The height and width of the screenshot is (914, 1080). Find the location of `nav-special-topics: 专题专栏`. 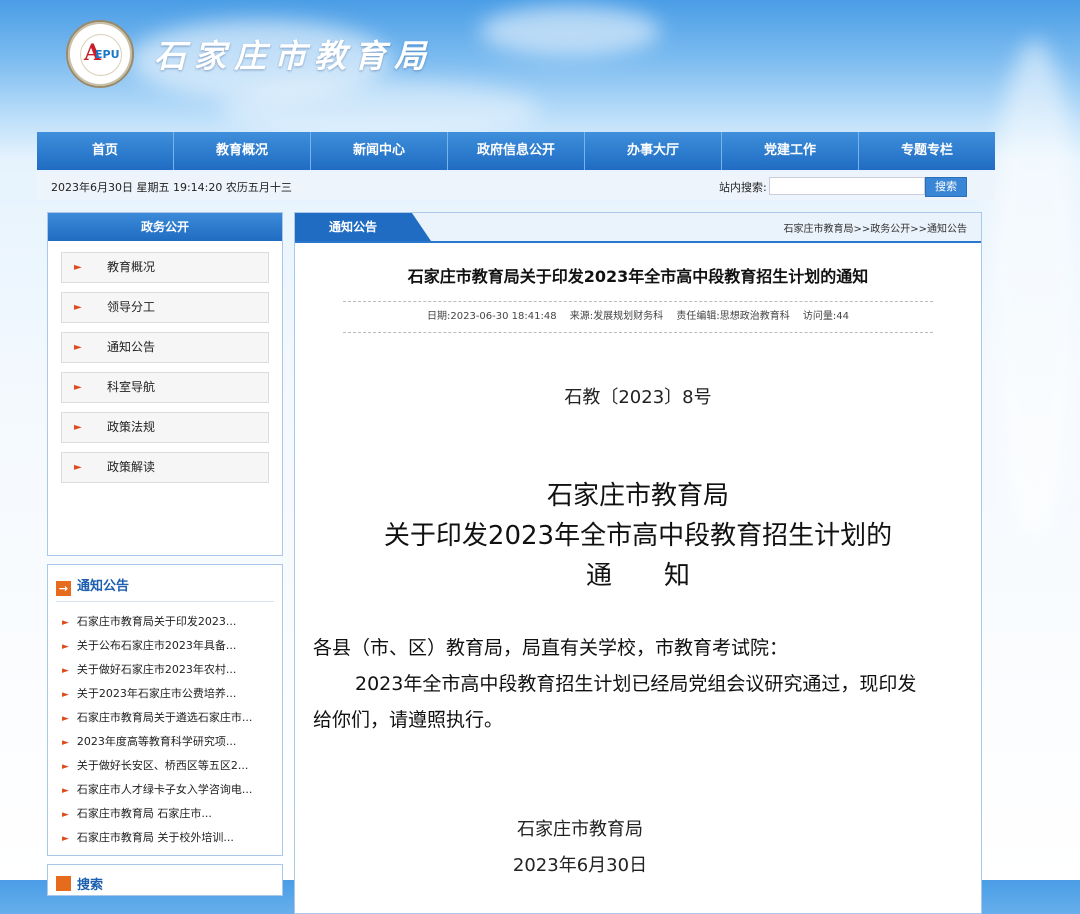

nav-special-topics: 专题专栏 is located at coordinates (927, 151).